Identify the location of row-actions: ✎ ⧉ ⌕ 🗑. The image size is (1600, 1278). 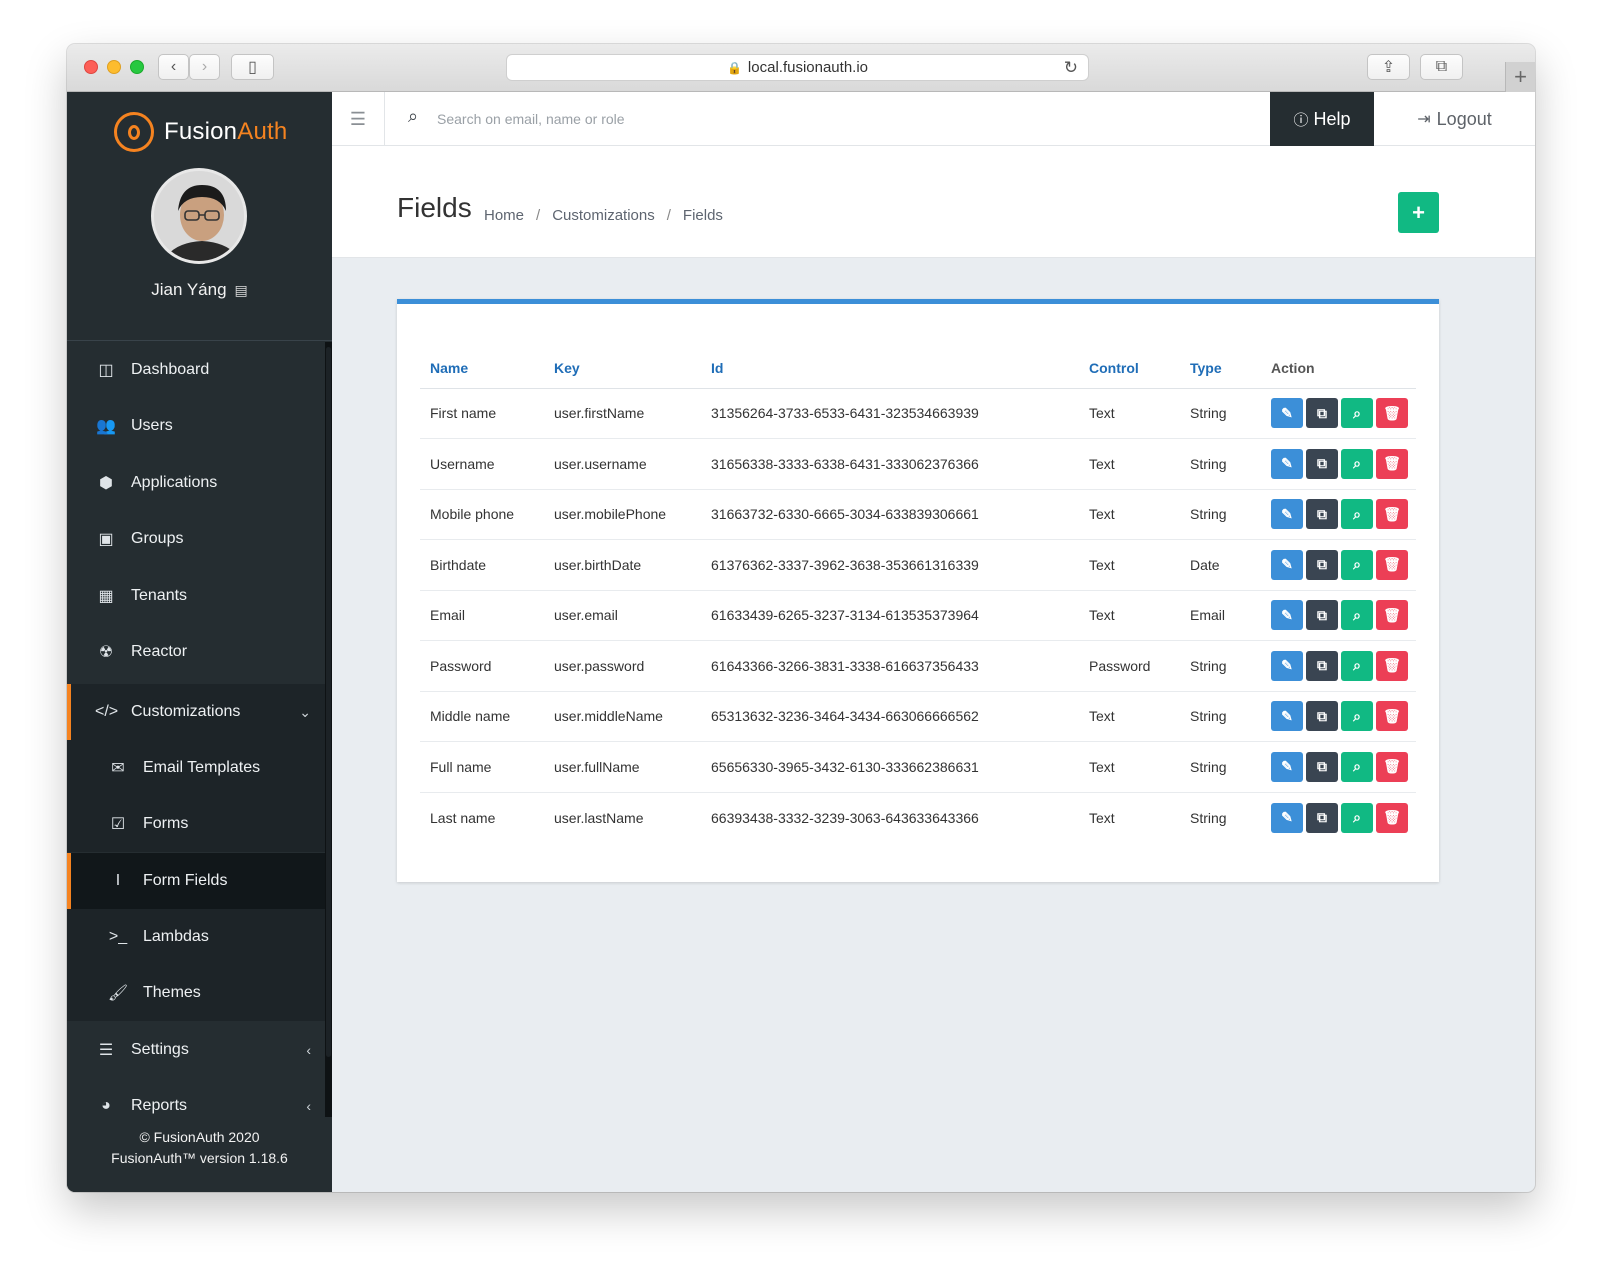
(1343, 766).